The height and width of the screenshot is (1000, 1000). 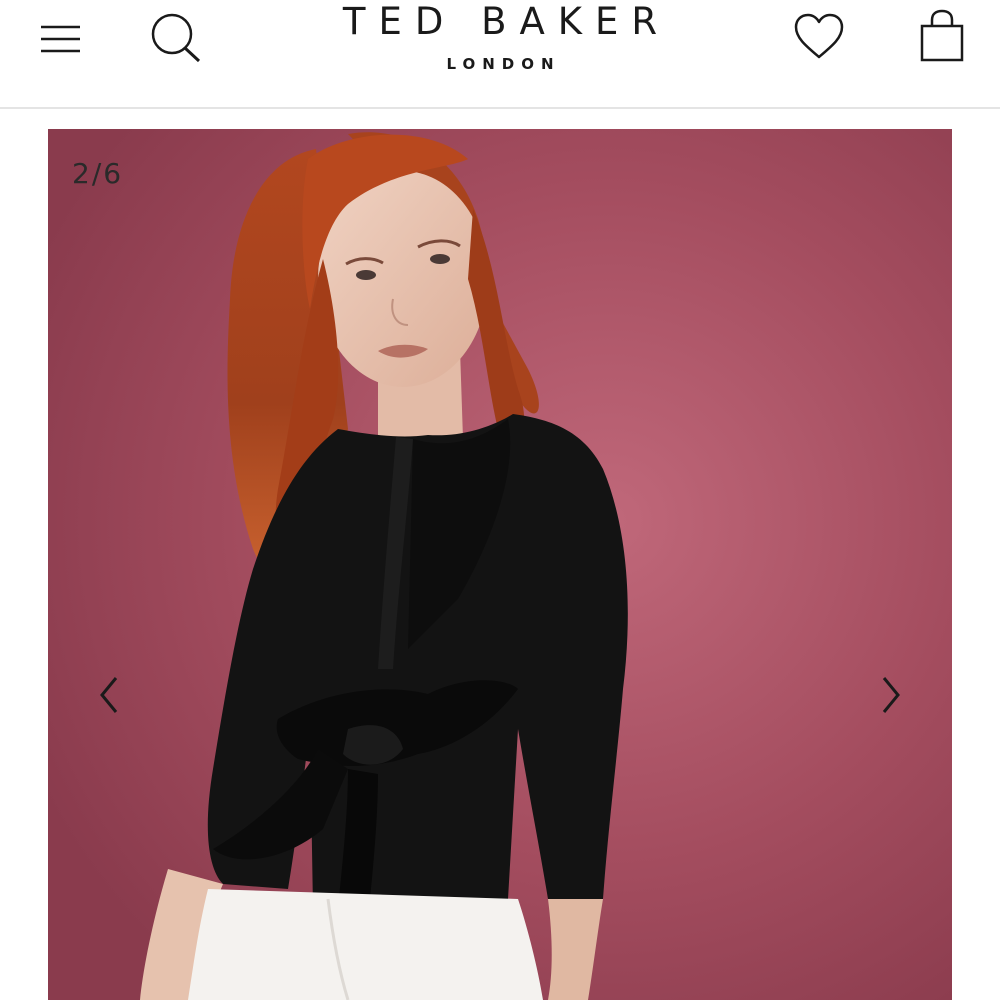 I want to click on search-icon, so click(x=176, y=38).